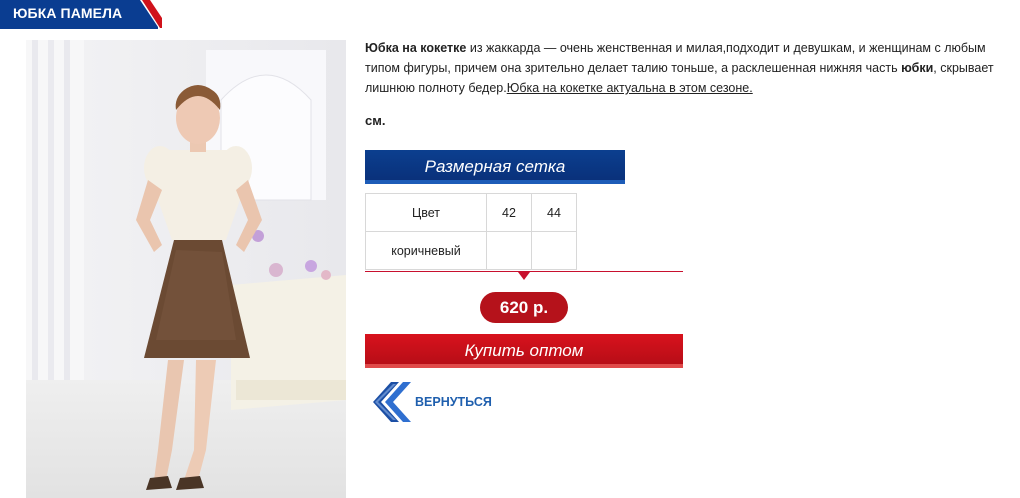 This screenshot has width=1020, height=498. What do you see at coordinates (68, 13) in the screenshot?
I see `product-title: ЮБКА ПАМЕЛА` at bounding box center [68, 13].